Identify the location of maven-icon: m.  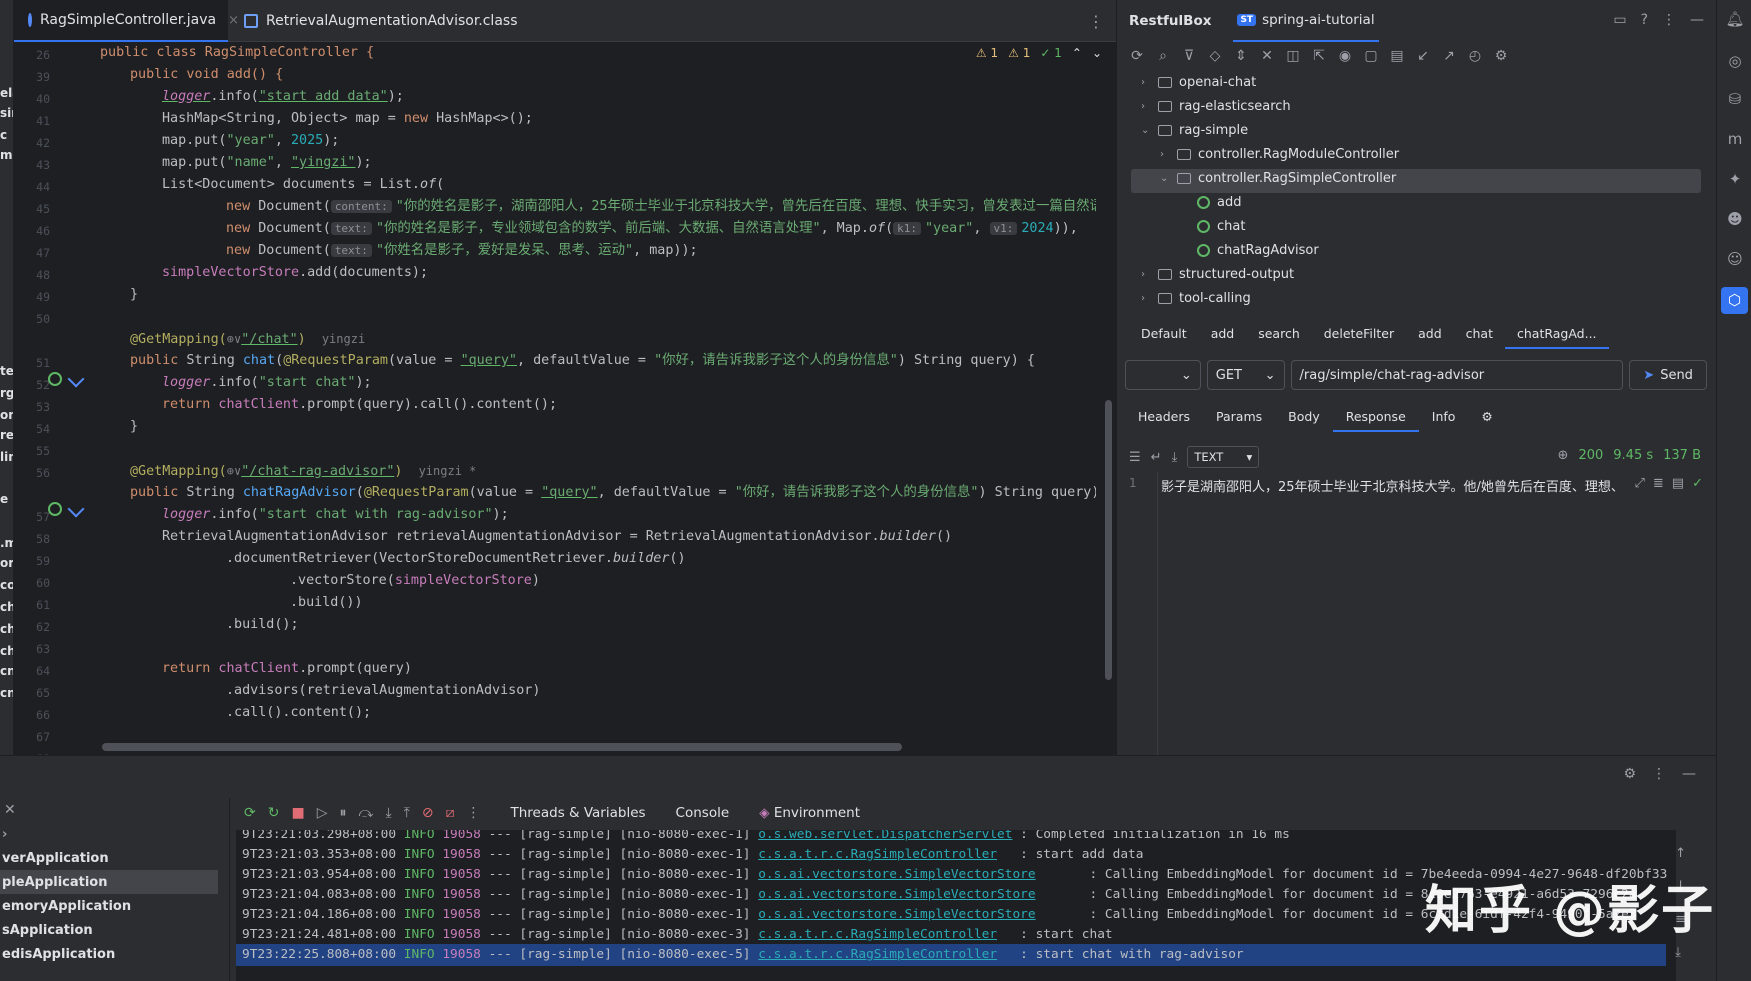
(1735, 140).